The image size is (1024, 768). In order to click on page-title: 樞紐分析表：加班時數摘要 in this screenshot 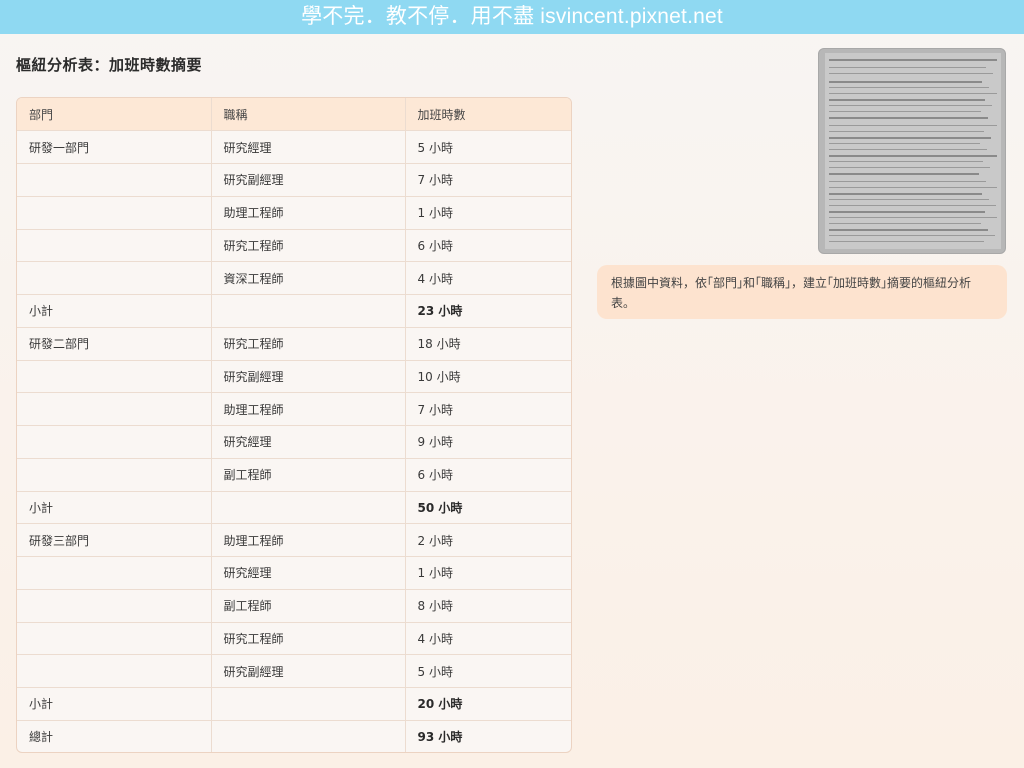, I will do `click(109, 65)`.